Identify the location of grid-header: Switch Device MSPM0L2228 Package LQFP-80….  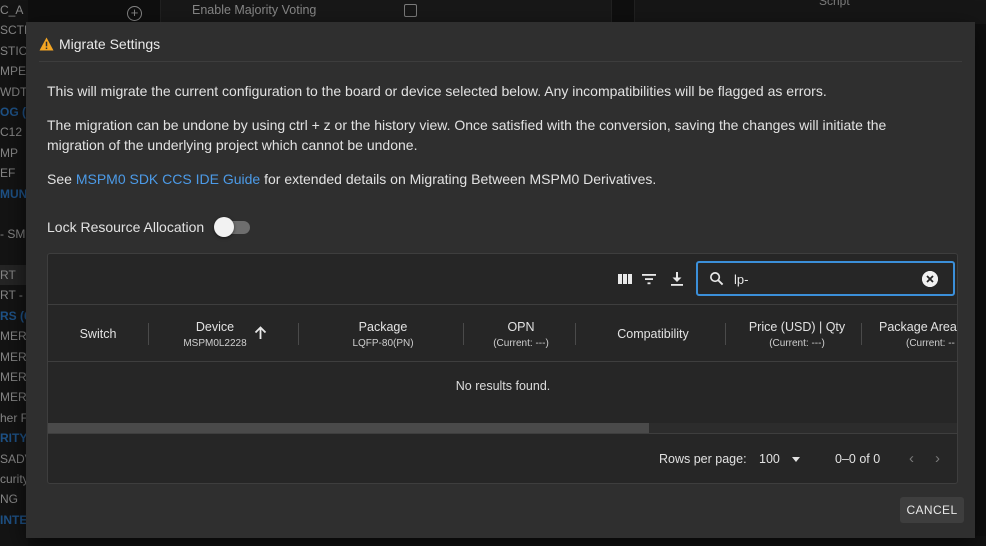
(502, 334).